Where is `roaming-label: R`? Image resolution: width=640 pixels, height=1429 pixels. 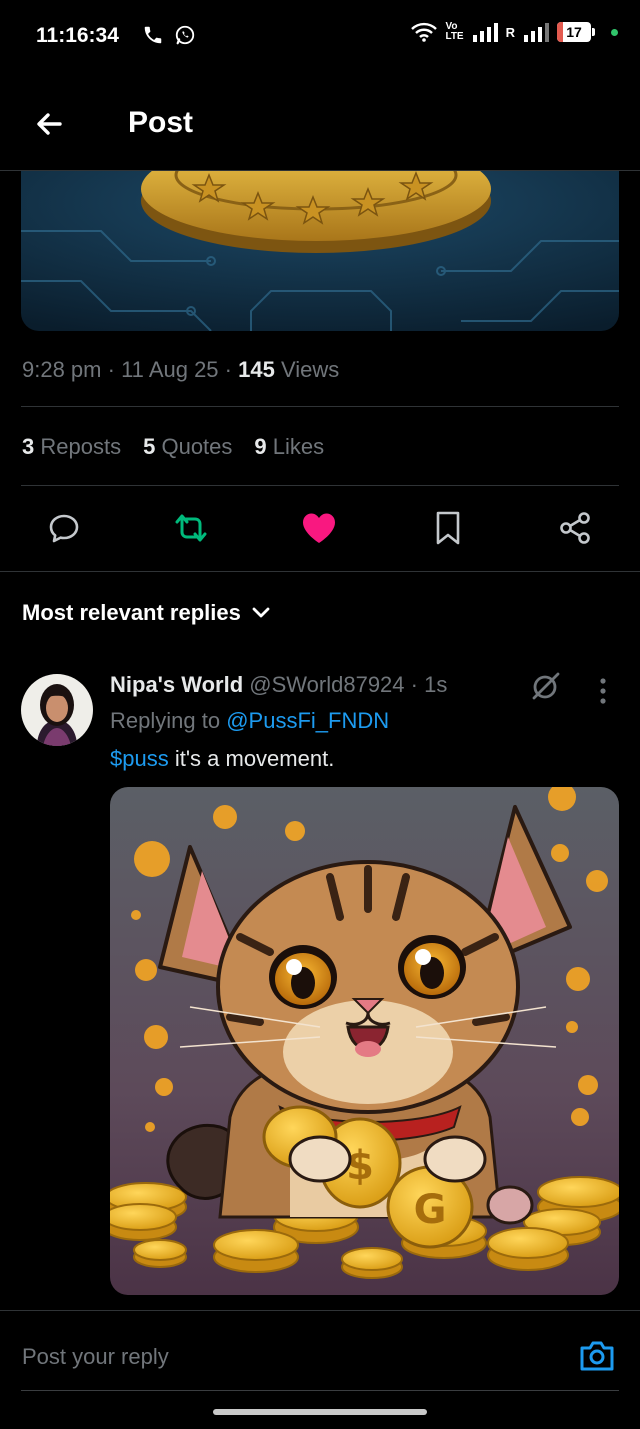 roaming-label: R is located at coordinates (510, 32).